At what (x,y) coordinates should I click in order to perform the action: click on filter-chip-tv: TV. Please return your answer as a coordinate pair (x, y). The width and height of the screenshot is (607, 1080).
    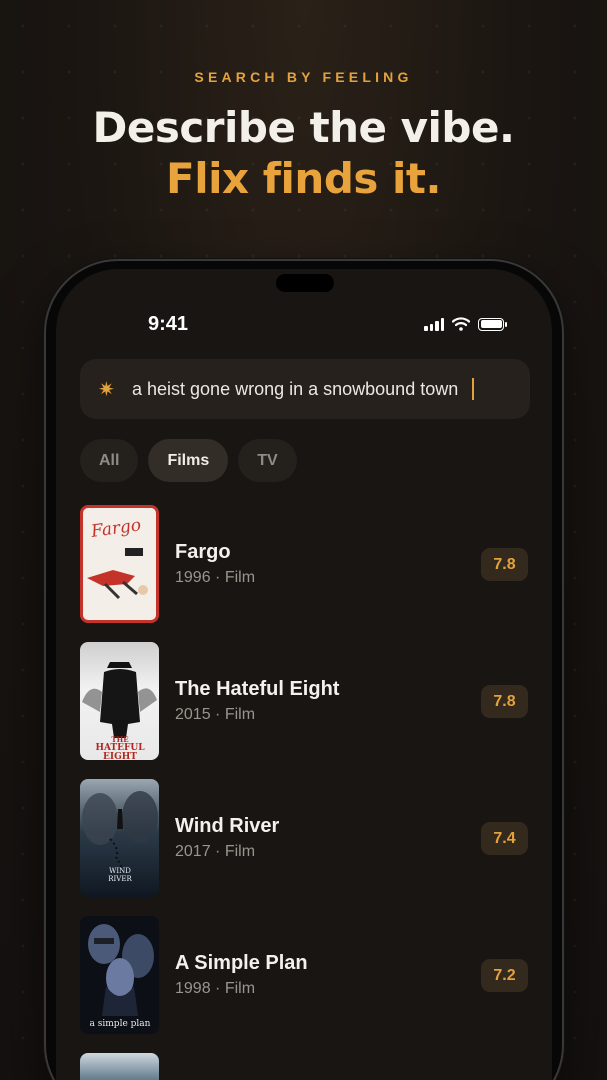
    Looking at the image, I should click on (267, 460).